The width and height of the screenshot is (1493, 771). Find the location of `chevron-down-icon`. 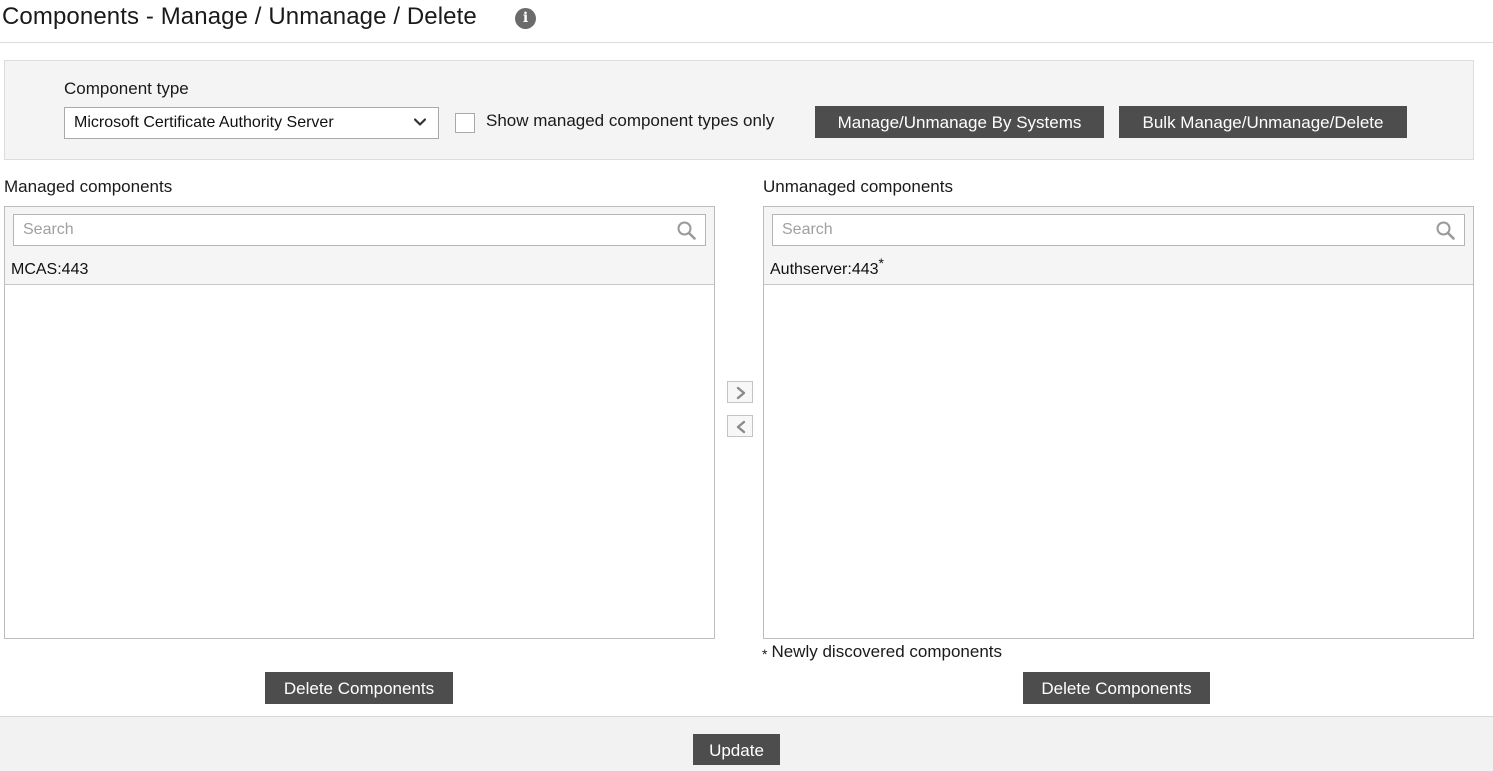

chevron-down-icon is located at coordinates (420, 122).